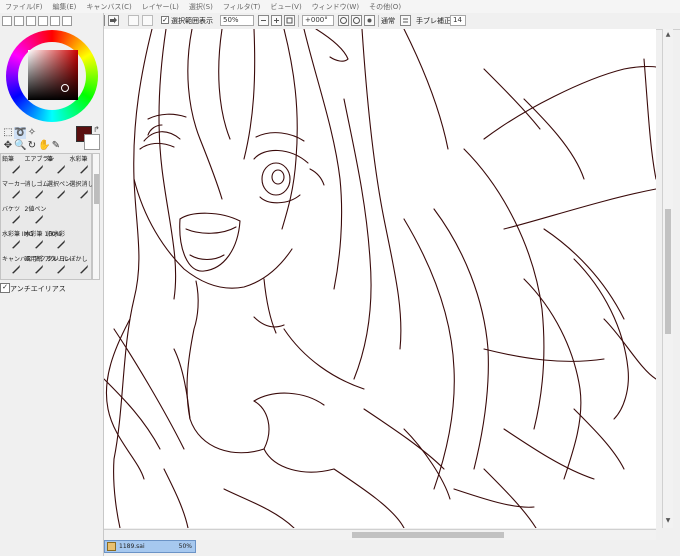 The width and height of the screenshot is (680, 556). Describe the element at coordinates (113, 20) in the screenshot. I see `redo-button` at that location.